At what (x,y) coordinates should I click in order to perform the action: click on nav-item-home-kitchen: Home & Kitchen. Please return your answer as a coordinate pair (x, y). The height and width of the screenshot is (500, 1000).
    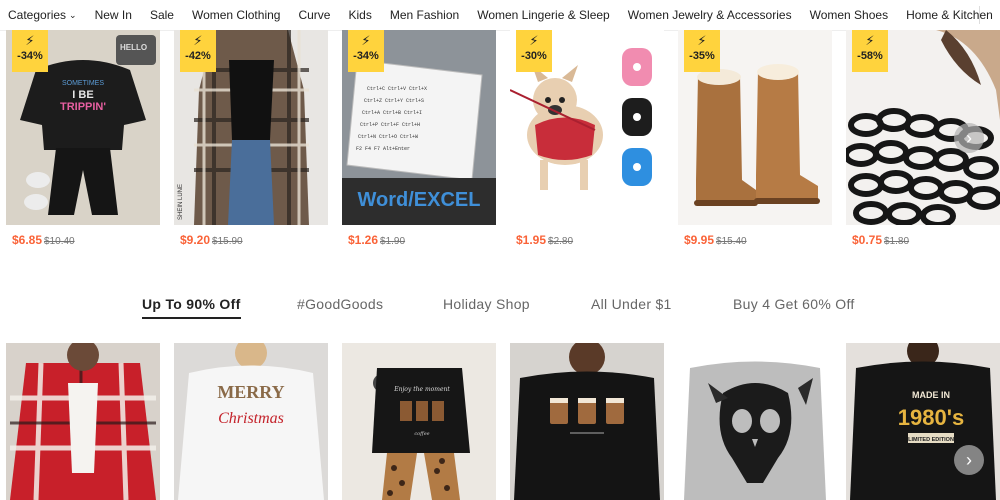
    Looking at the image, I should click on (948, 15).